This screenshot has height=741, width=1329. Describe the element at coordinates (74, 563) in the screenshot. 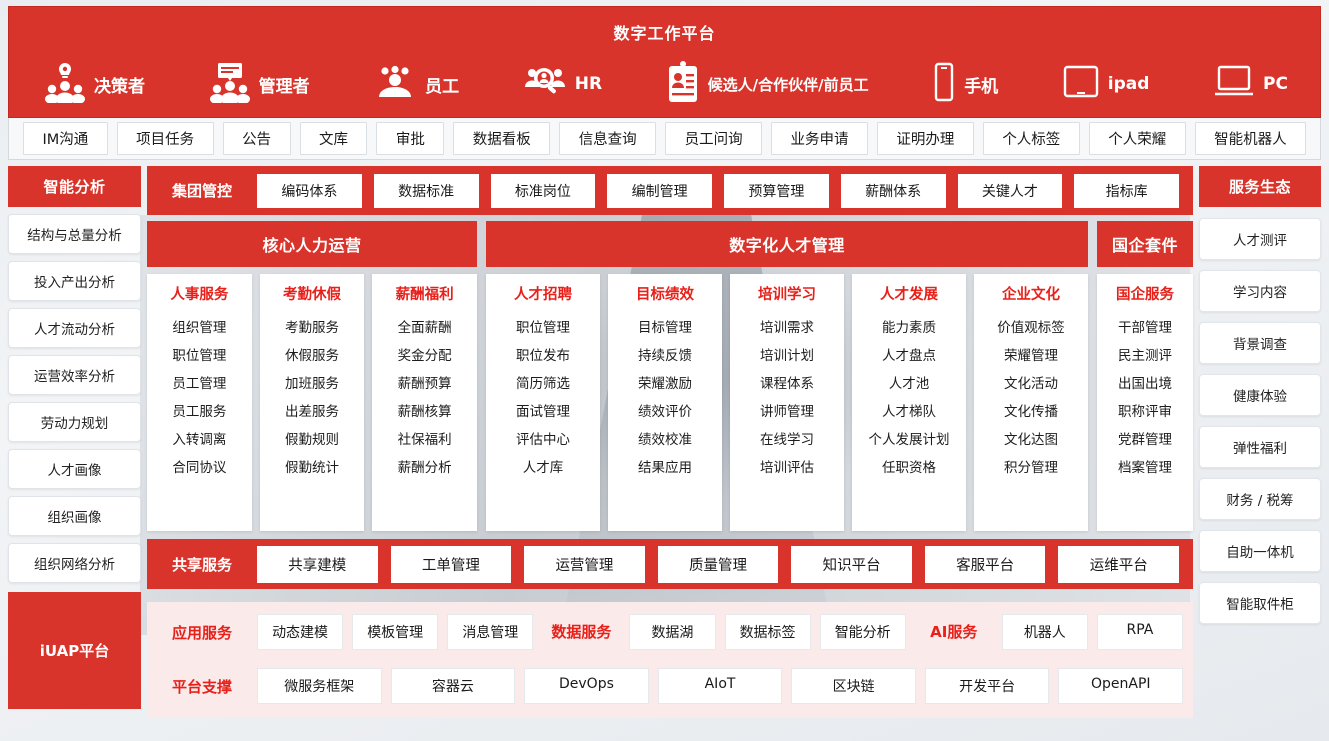

I see `sidebar-item-org-network-analysis: 组织网络分析` at that location.